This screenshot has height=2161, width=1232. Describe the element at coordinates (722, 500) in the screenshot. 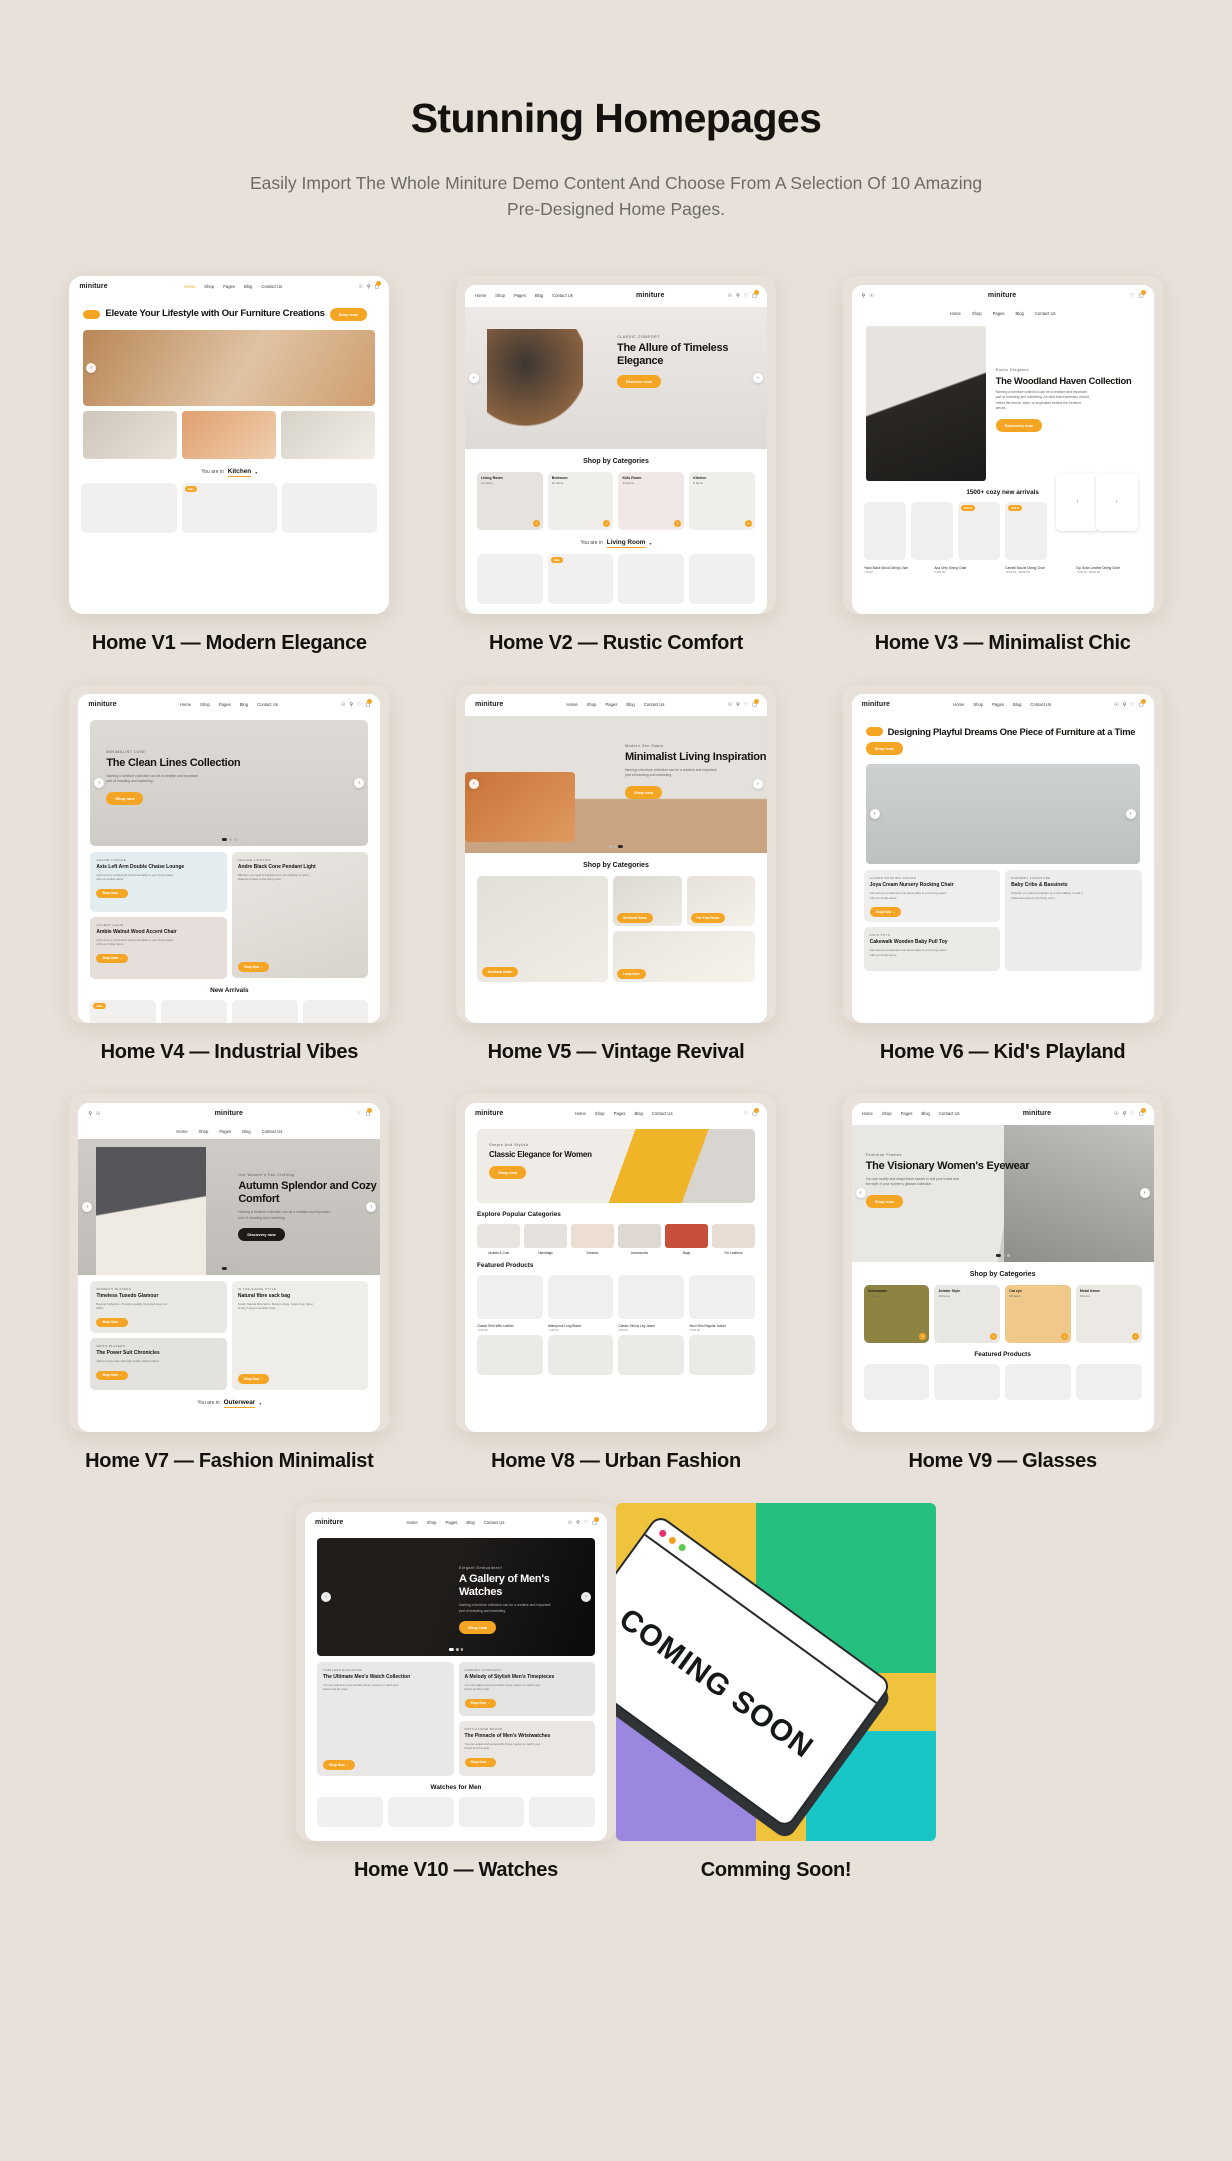

I see `category-card: Kitchen 8 Items +` at that location.